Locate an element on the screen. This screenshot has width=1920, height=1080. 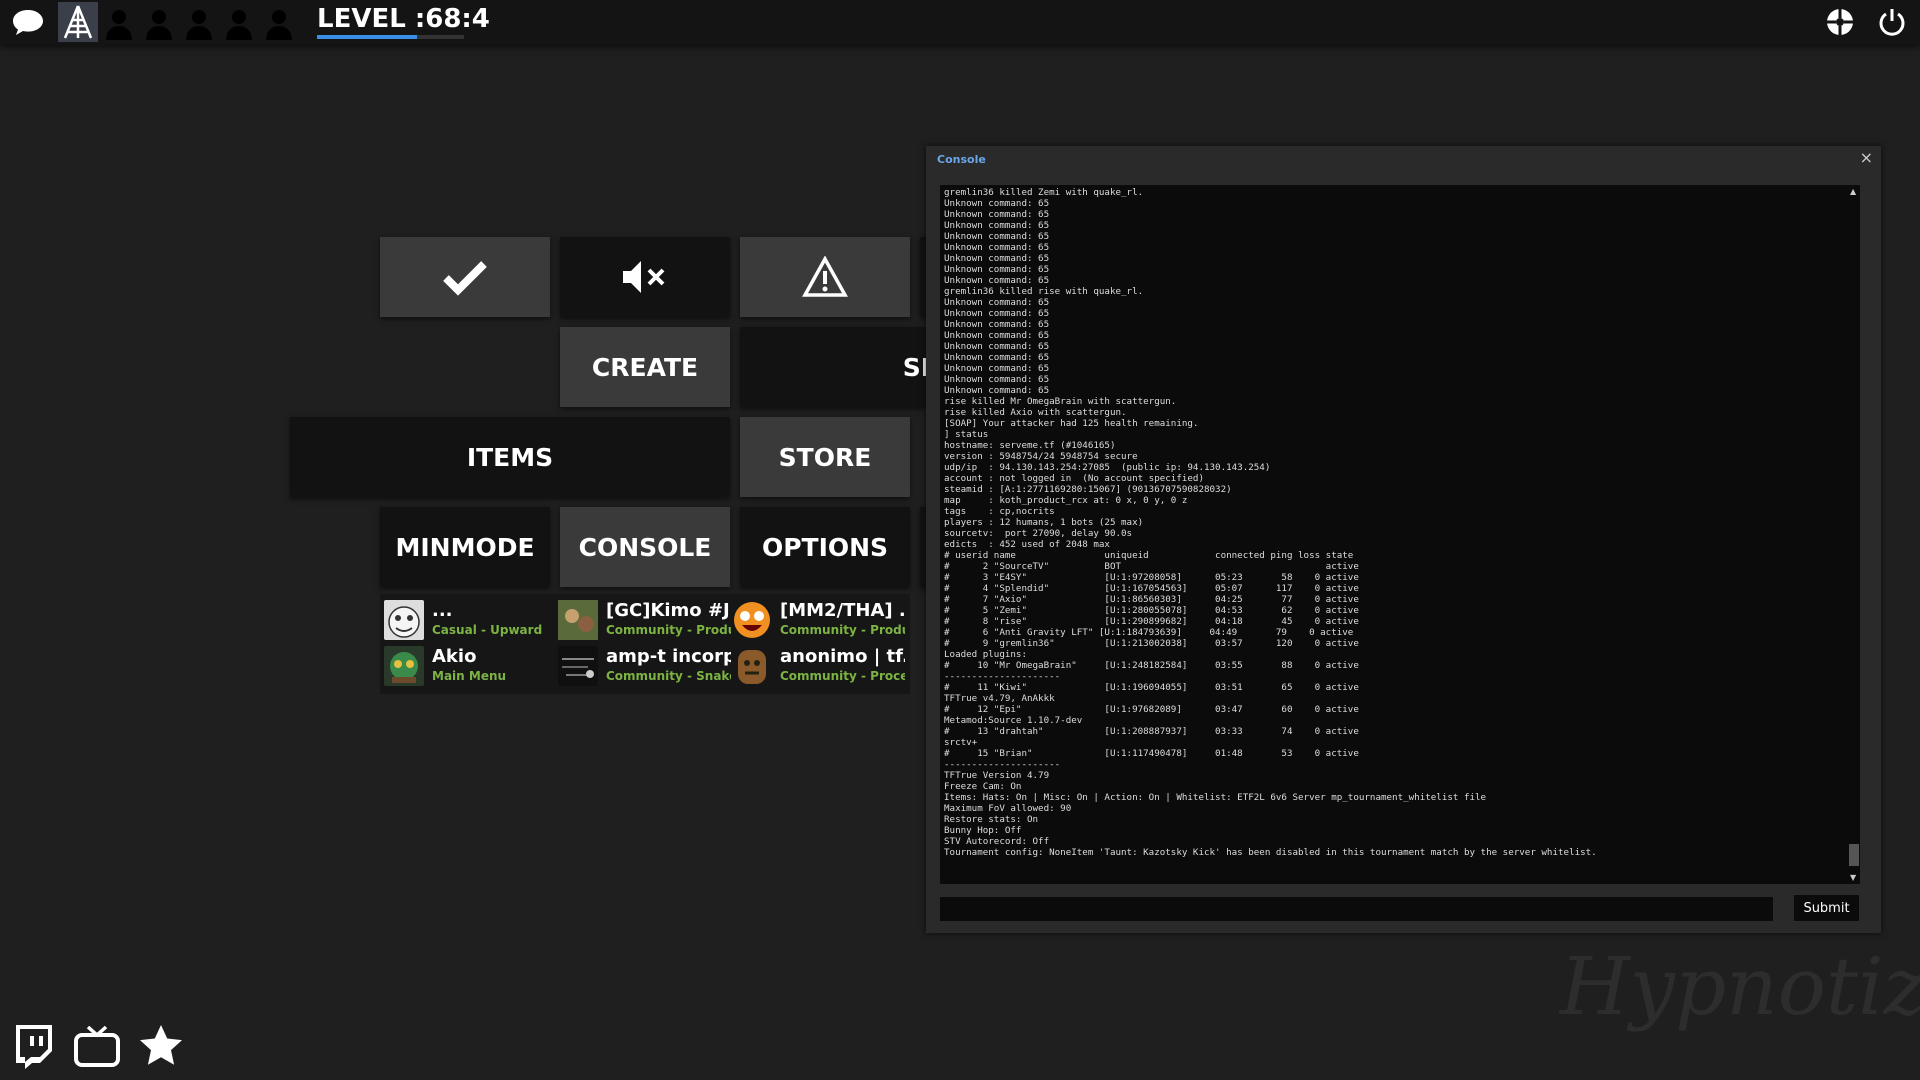
level-label: LEVEL :68:4 is located at coordinates (403, 19).